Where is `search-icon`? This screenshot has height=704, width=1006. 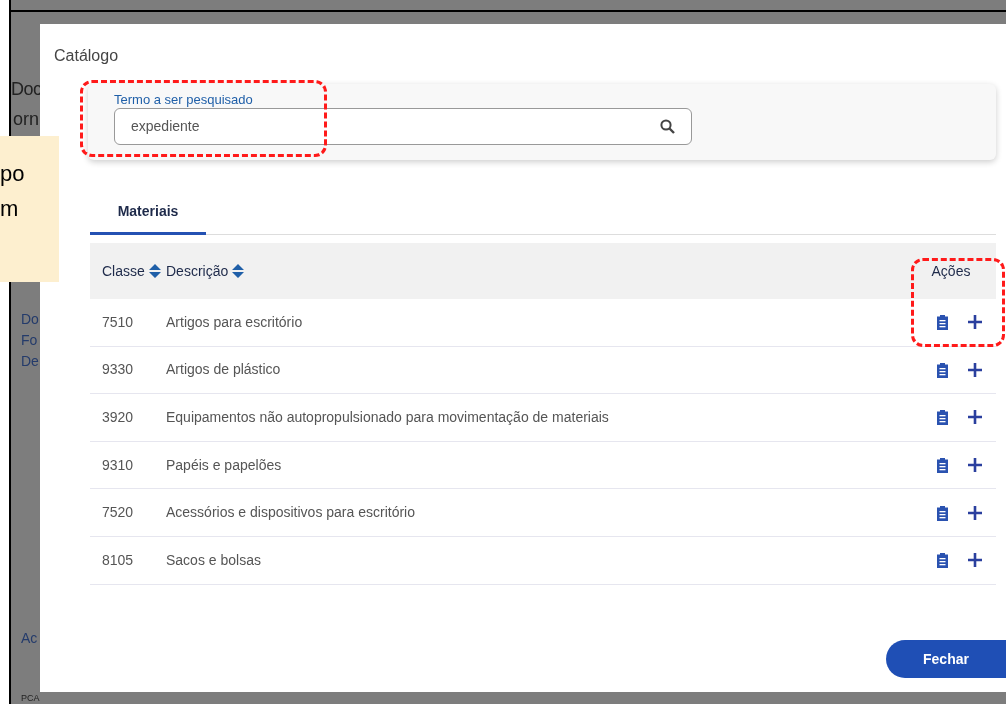 search-icon is located at coordinates (667, 126).